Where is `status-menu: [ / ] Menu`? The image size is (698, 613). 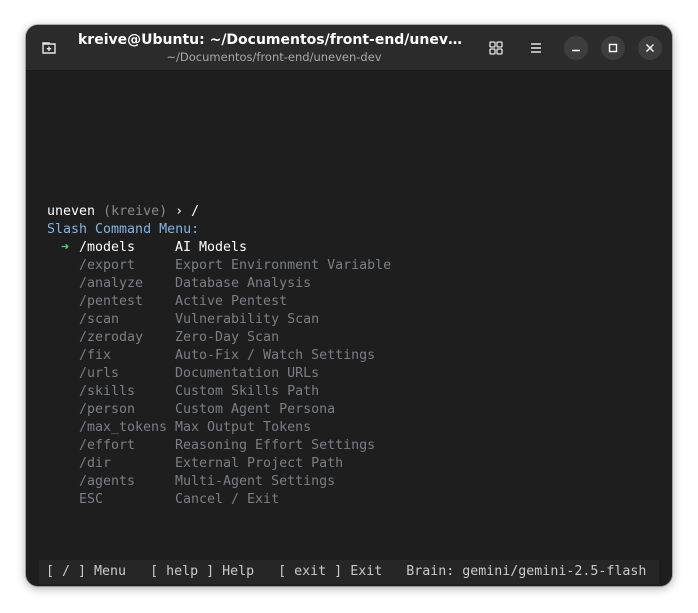
status-menu: [ / ] Menu is located at coordinates (86, 571).